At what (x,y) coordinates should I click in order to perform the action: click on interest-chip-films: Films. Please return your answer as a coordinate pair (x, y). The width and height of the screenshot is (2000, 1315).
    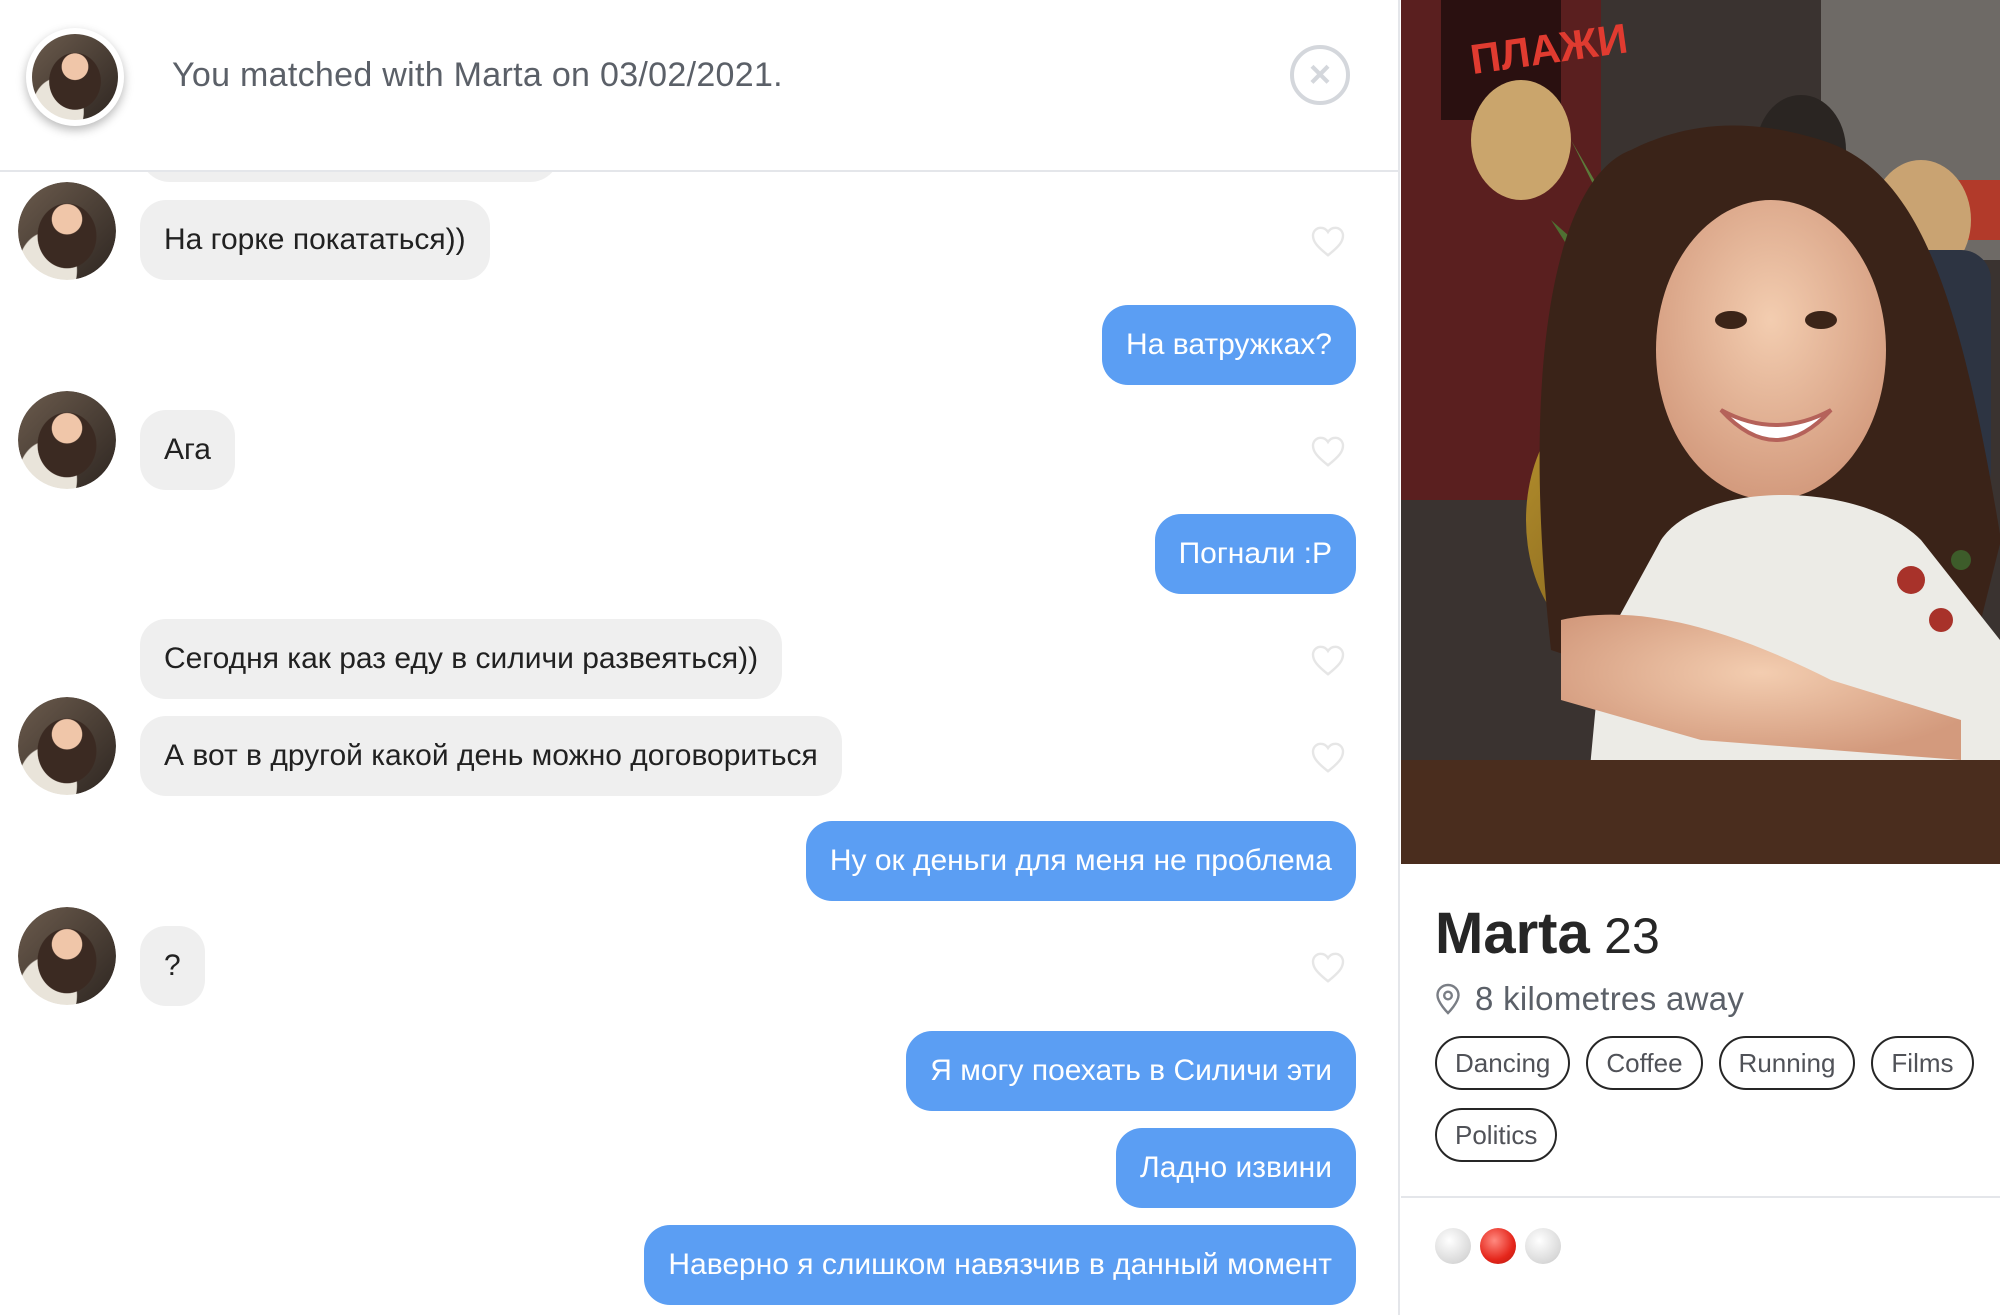
    Looking at the image, I should click on (1922, 1063).